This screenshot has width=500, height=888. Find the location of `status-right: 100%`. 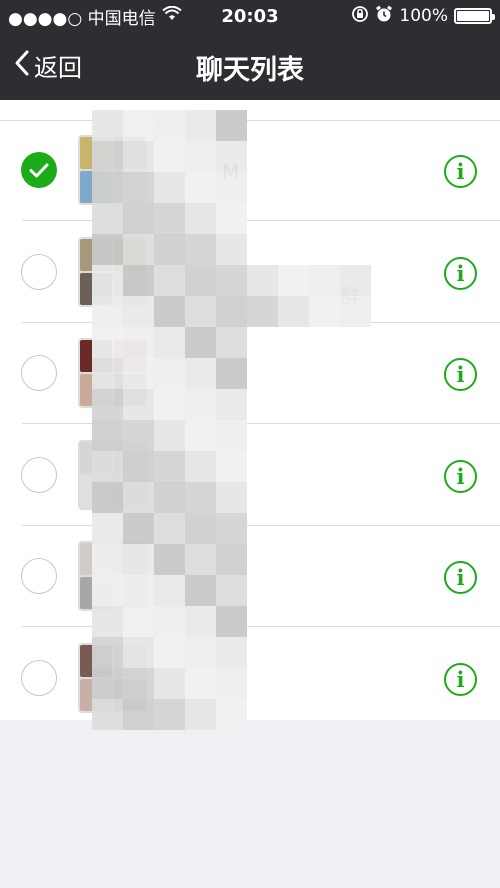

status-right: 100% is located at coordinates (423, 16).